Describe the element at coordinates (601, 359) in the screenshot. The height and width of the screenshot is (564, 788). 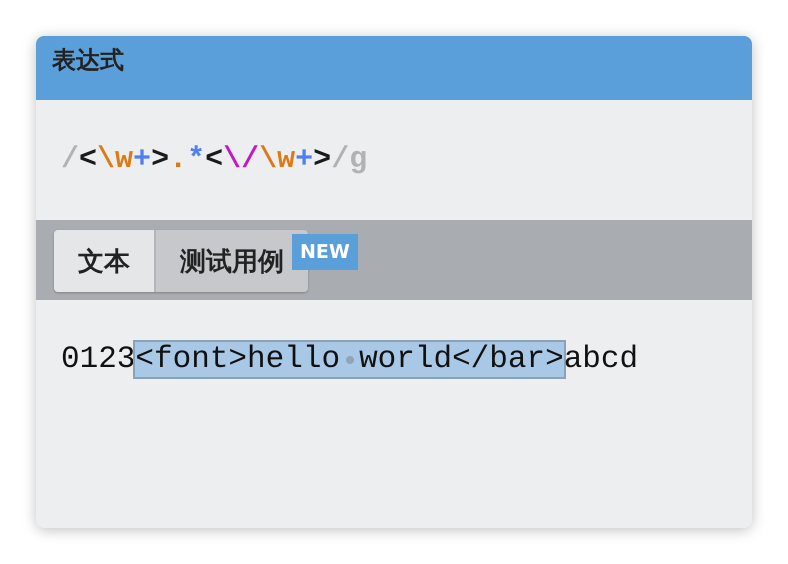
I see `test-text: abcd` at that location.